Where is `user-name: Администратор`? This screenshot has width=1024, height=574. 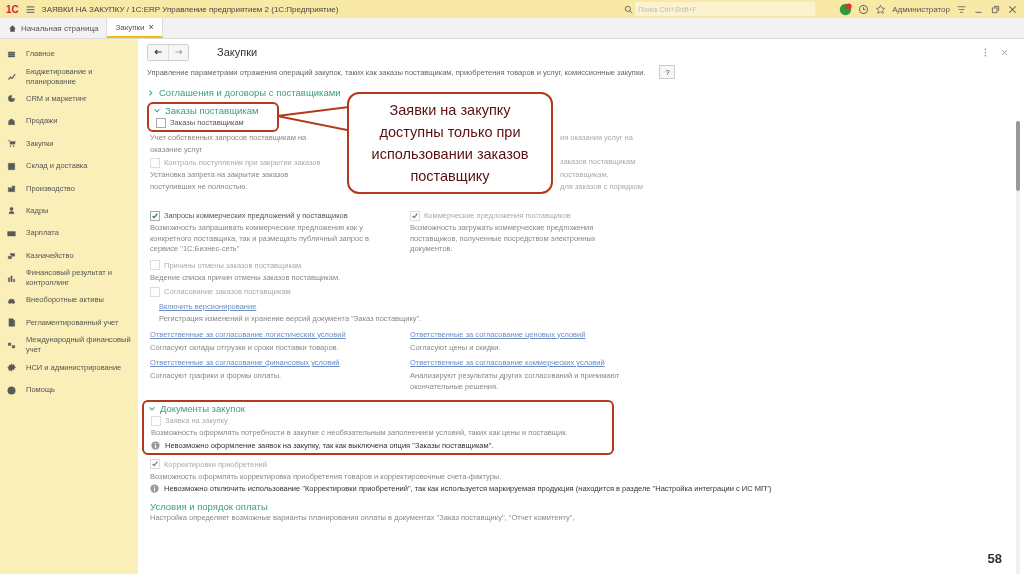
user-name: Администратор is located at coordinates (921, 9).